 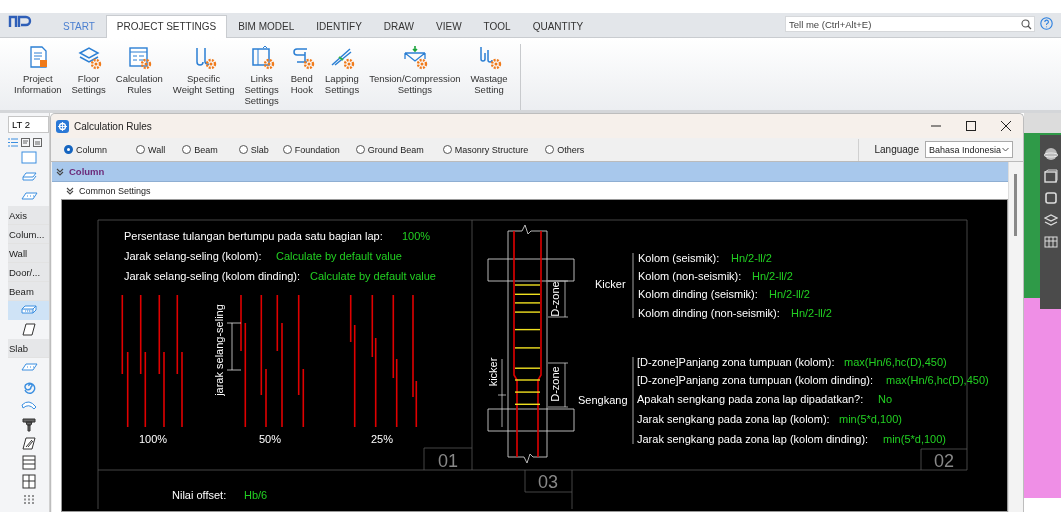 I want to click on search-field: Tell me (Ctrl+Alt+E), so click(x=910, y=24).